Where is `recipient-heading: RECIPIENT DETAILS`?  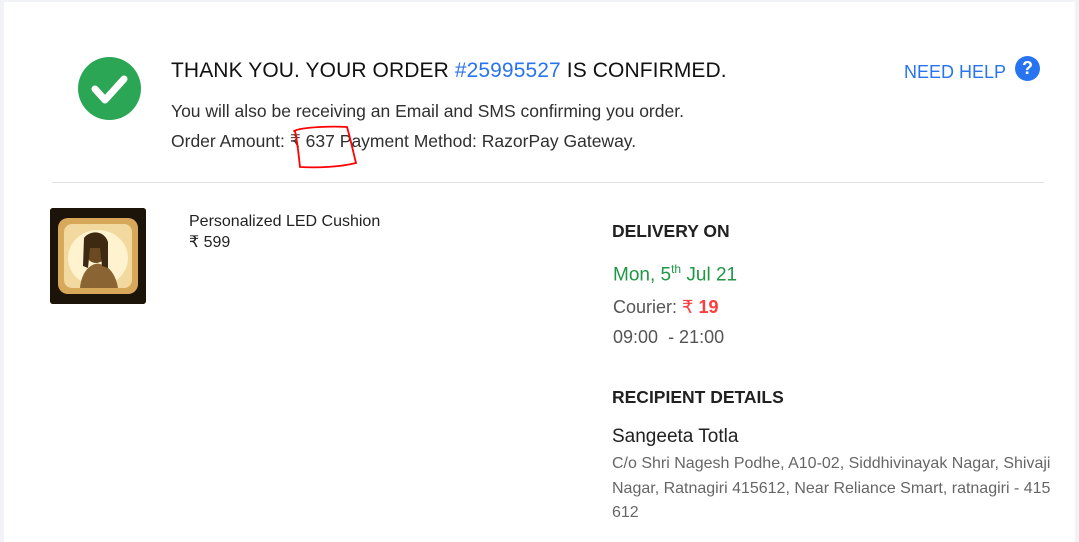
recipient-heading: RECIPIENT DETAILS is located at coordinates (698, 397).